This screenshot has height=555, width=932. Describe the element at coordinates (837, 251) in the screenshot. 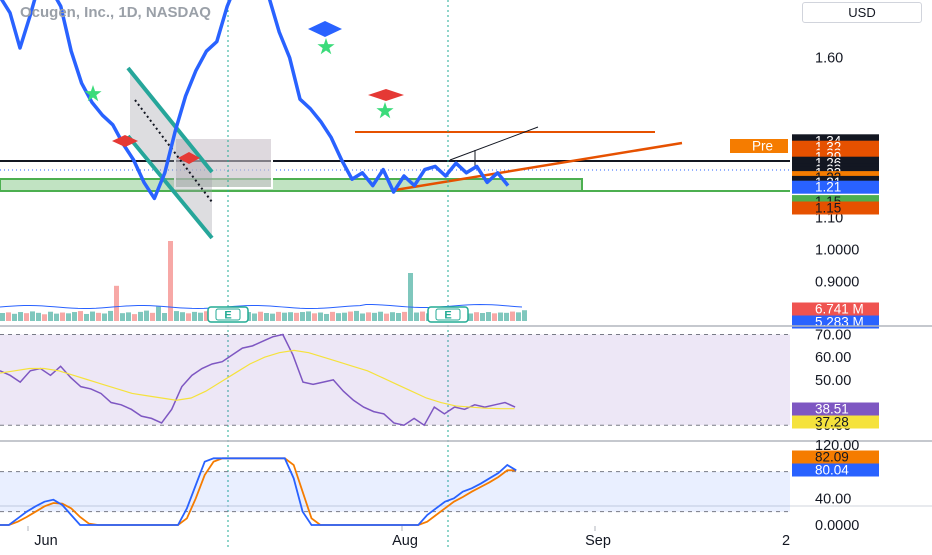

I see `price-axis-tick: 1.0000` at that location.